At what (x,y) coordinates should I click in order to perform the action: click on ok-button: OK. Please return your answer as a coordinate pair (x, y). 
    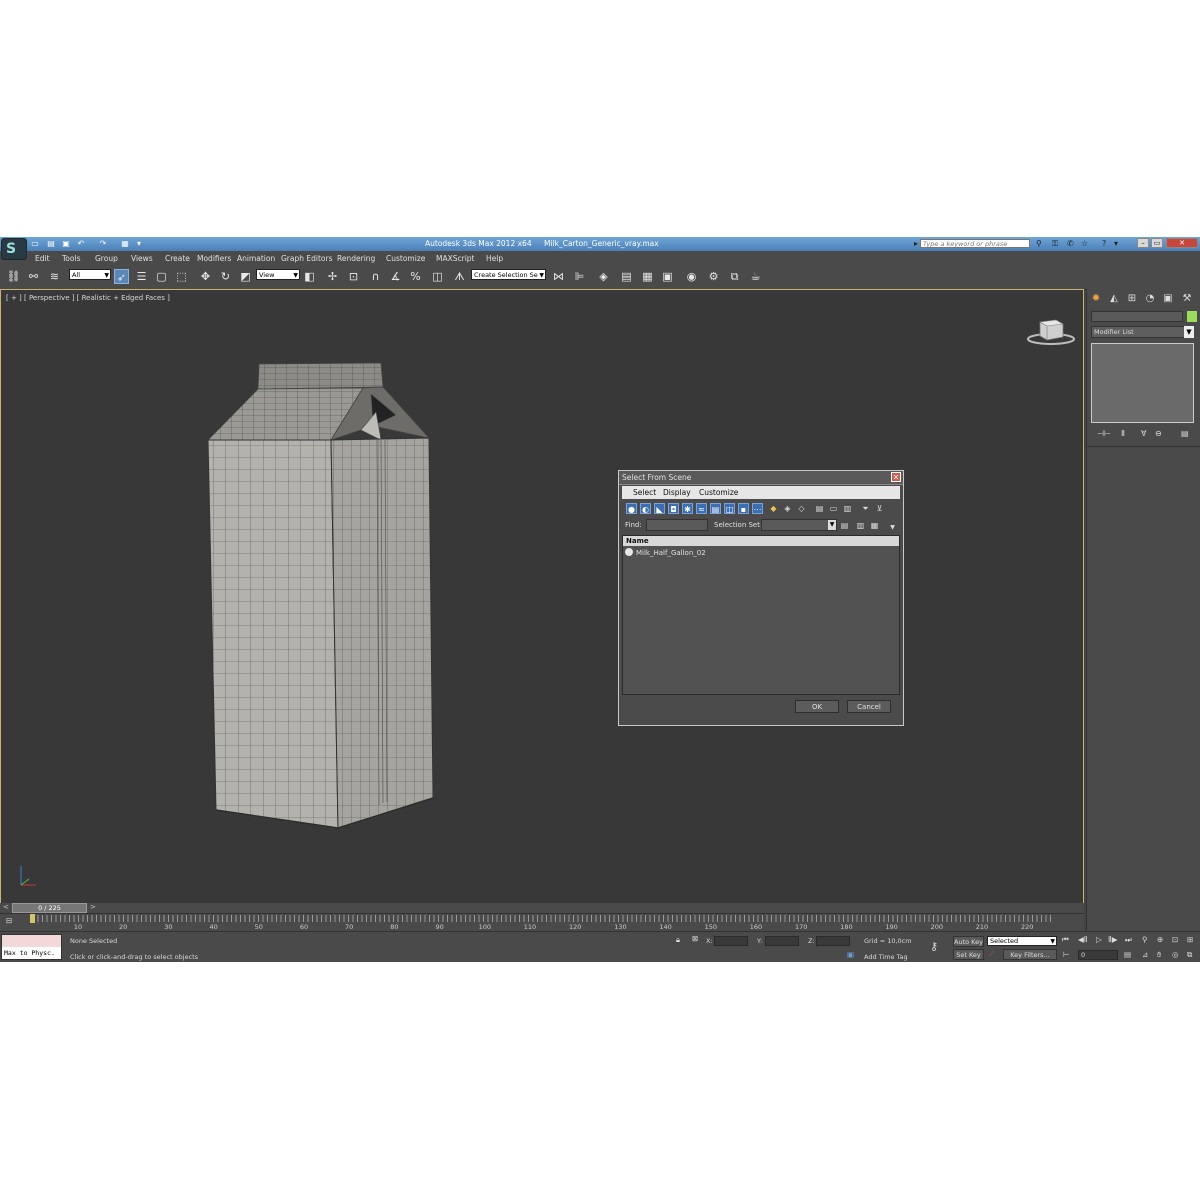
    Looking at the image, I should click on (817, 706).